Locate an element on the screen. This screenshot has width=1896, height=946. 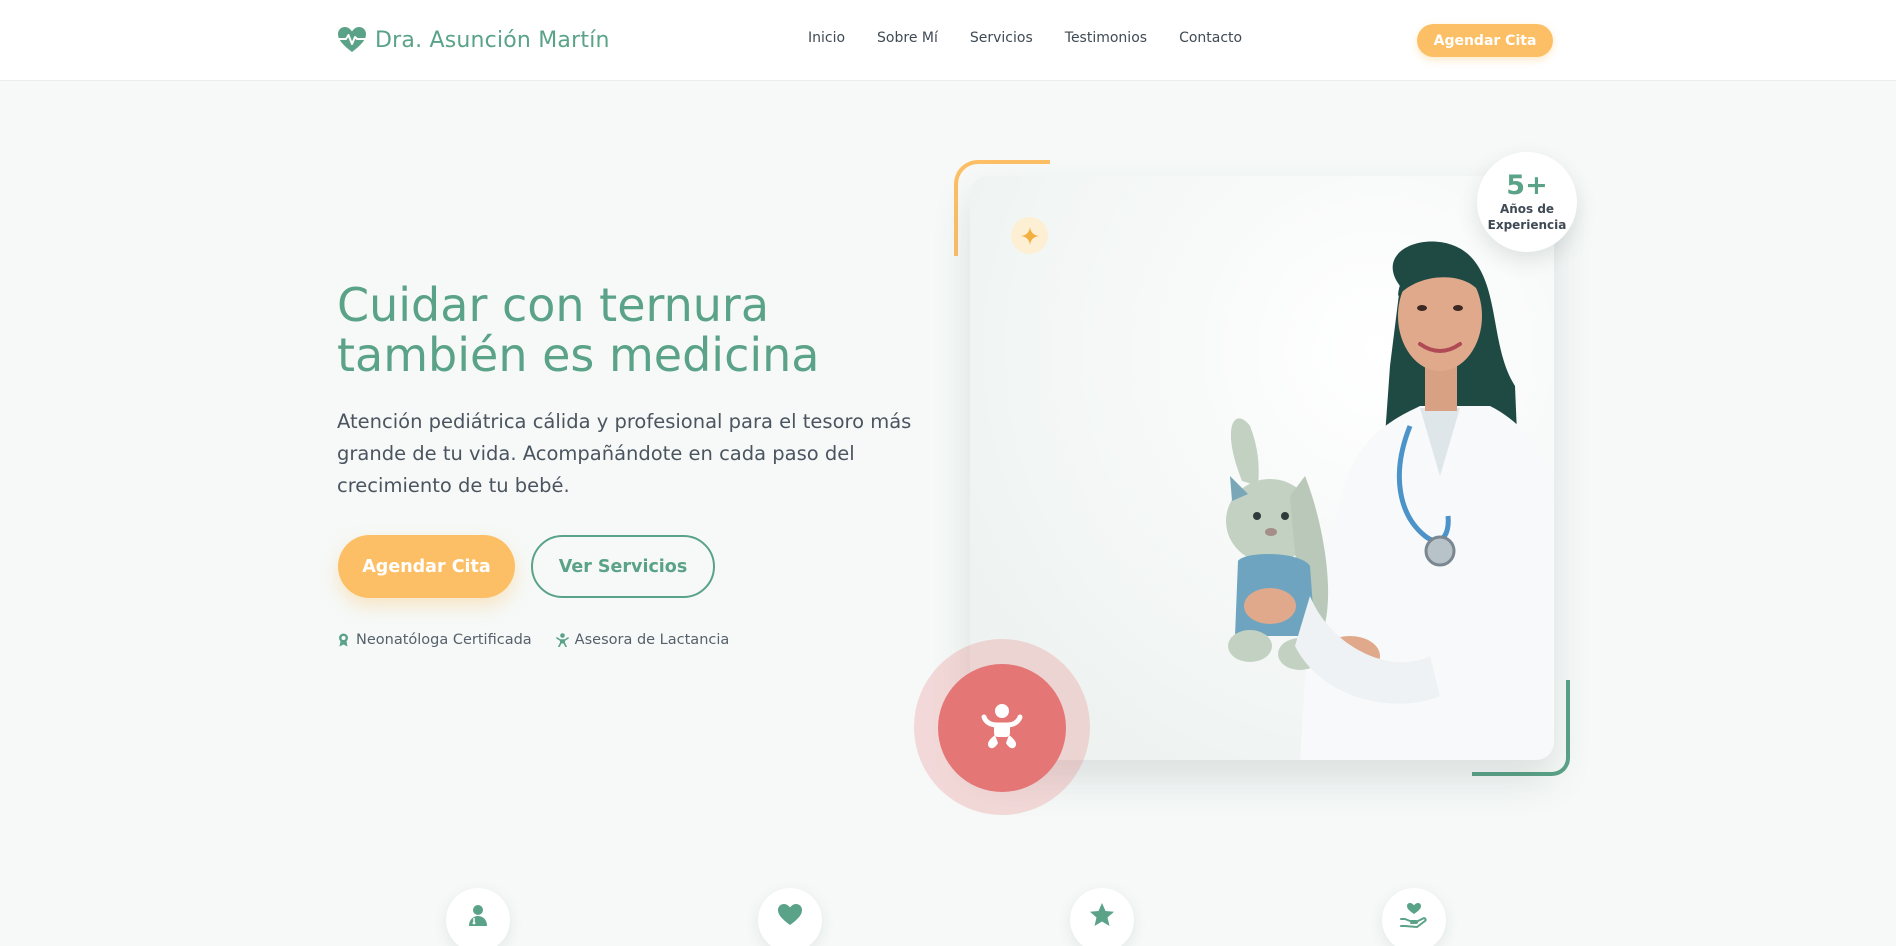
sparkle-icon is located at coordinates (1029, 235).